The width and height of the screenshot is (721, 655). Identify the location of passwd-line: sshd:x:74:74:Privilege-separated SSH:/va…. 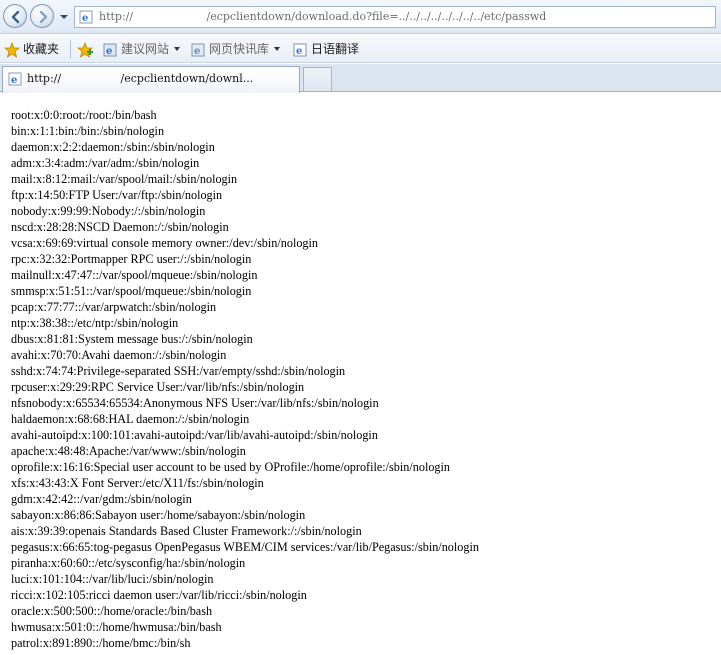
(178, 371).